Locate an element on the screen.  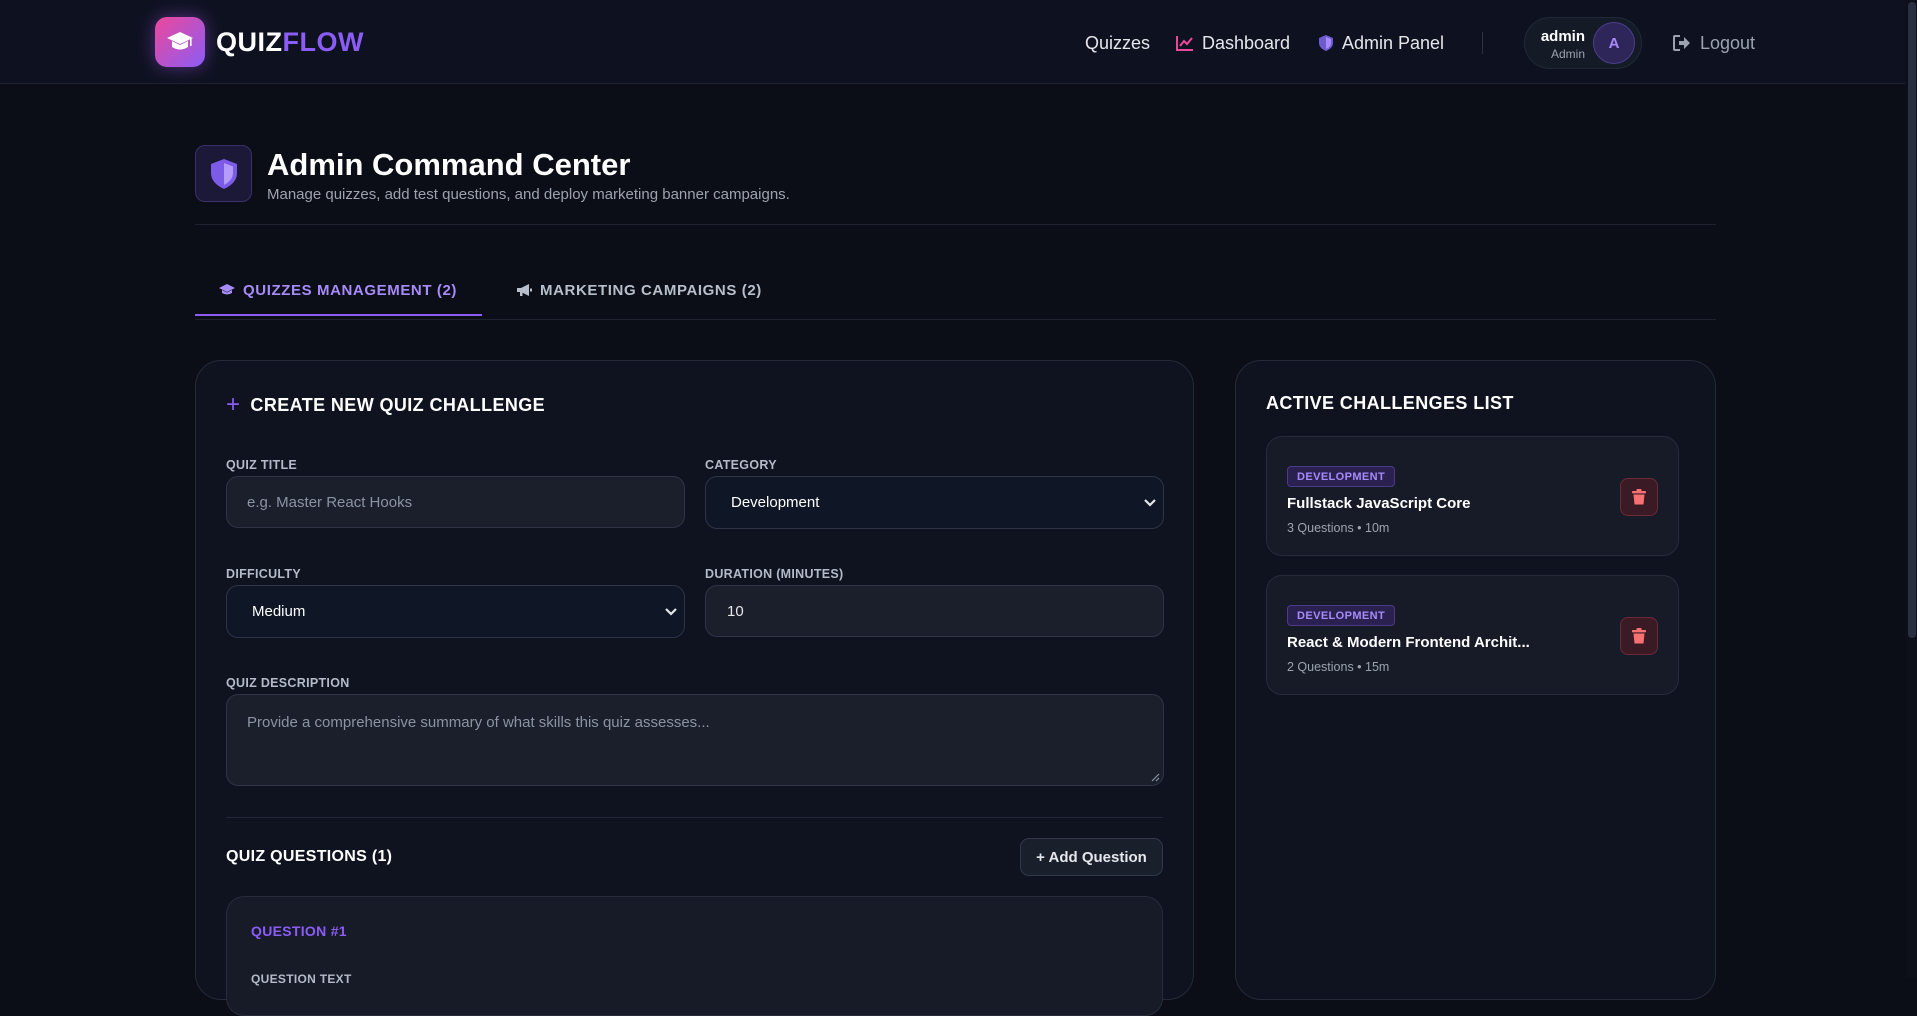
question-text-label: QUESTION TEXT is located at coordinates (301, 979).